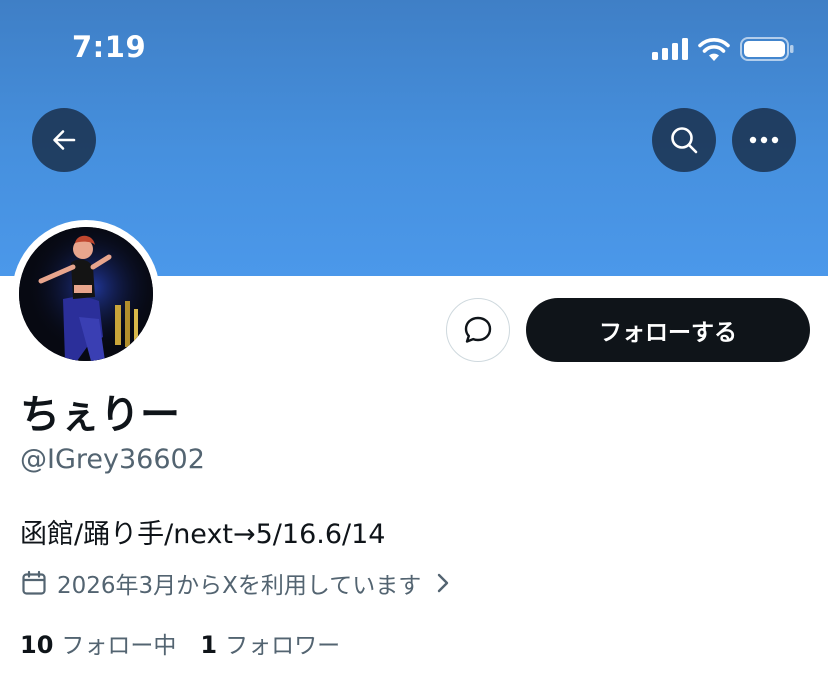  I want to click on back-button, so click(64, 140).